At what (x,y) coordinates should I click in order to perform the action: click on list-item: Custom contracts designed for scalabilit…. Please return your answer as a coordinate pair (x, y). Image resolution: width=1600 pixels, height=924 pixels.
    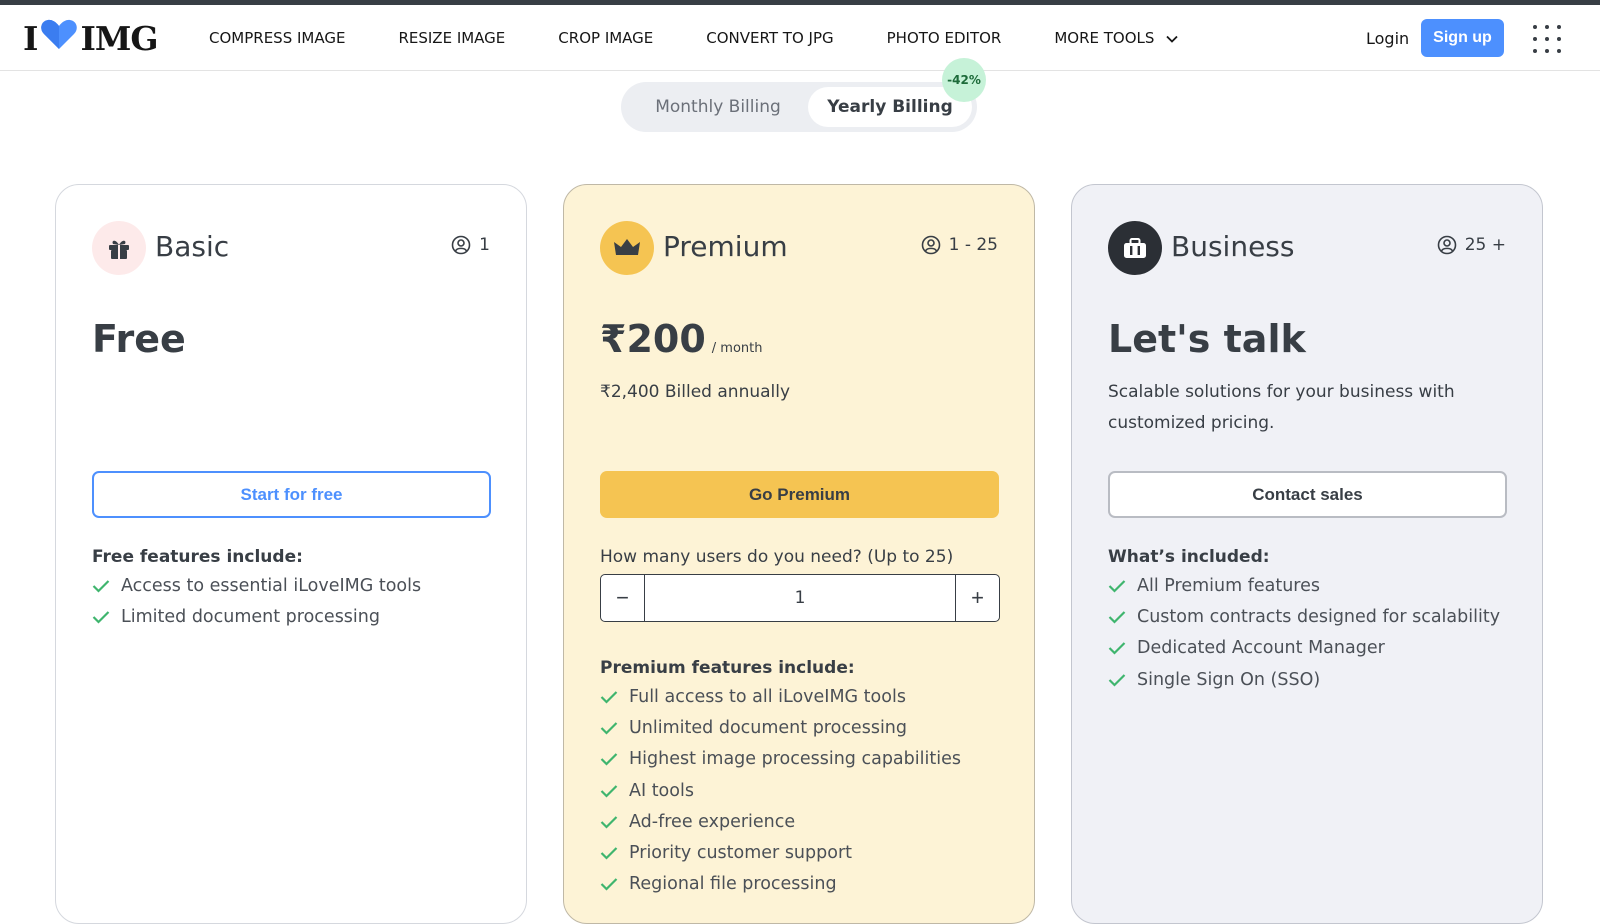
    Looking at the image, I should click on (1304, 616).